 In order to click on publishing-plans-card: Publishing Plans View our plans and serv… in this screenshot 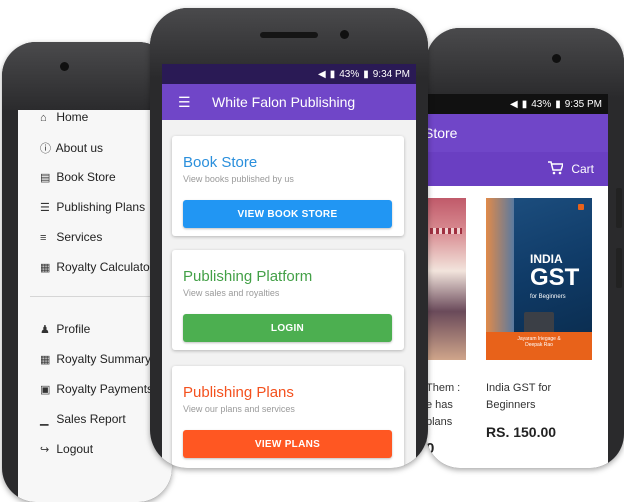, I will do `click(288, 417)`.